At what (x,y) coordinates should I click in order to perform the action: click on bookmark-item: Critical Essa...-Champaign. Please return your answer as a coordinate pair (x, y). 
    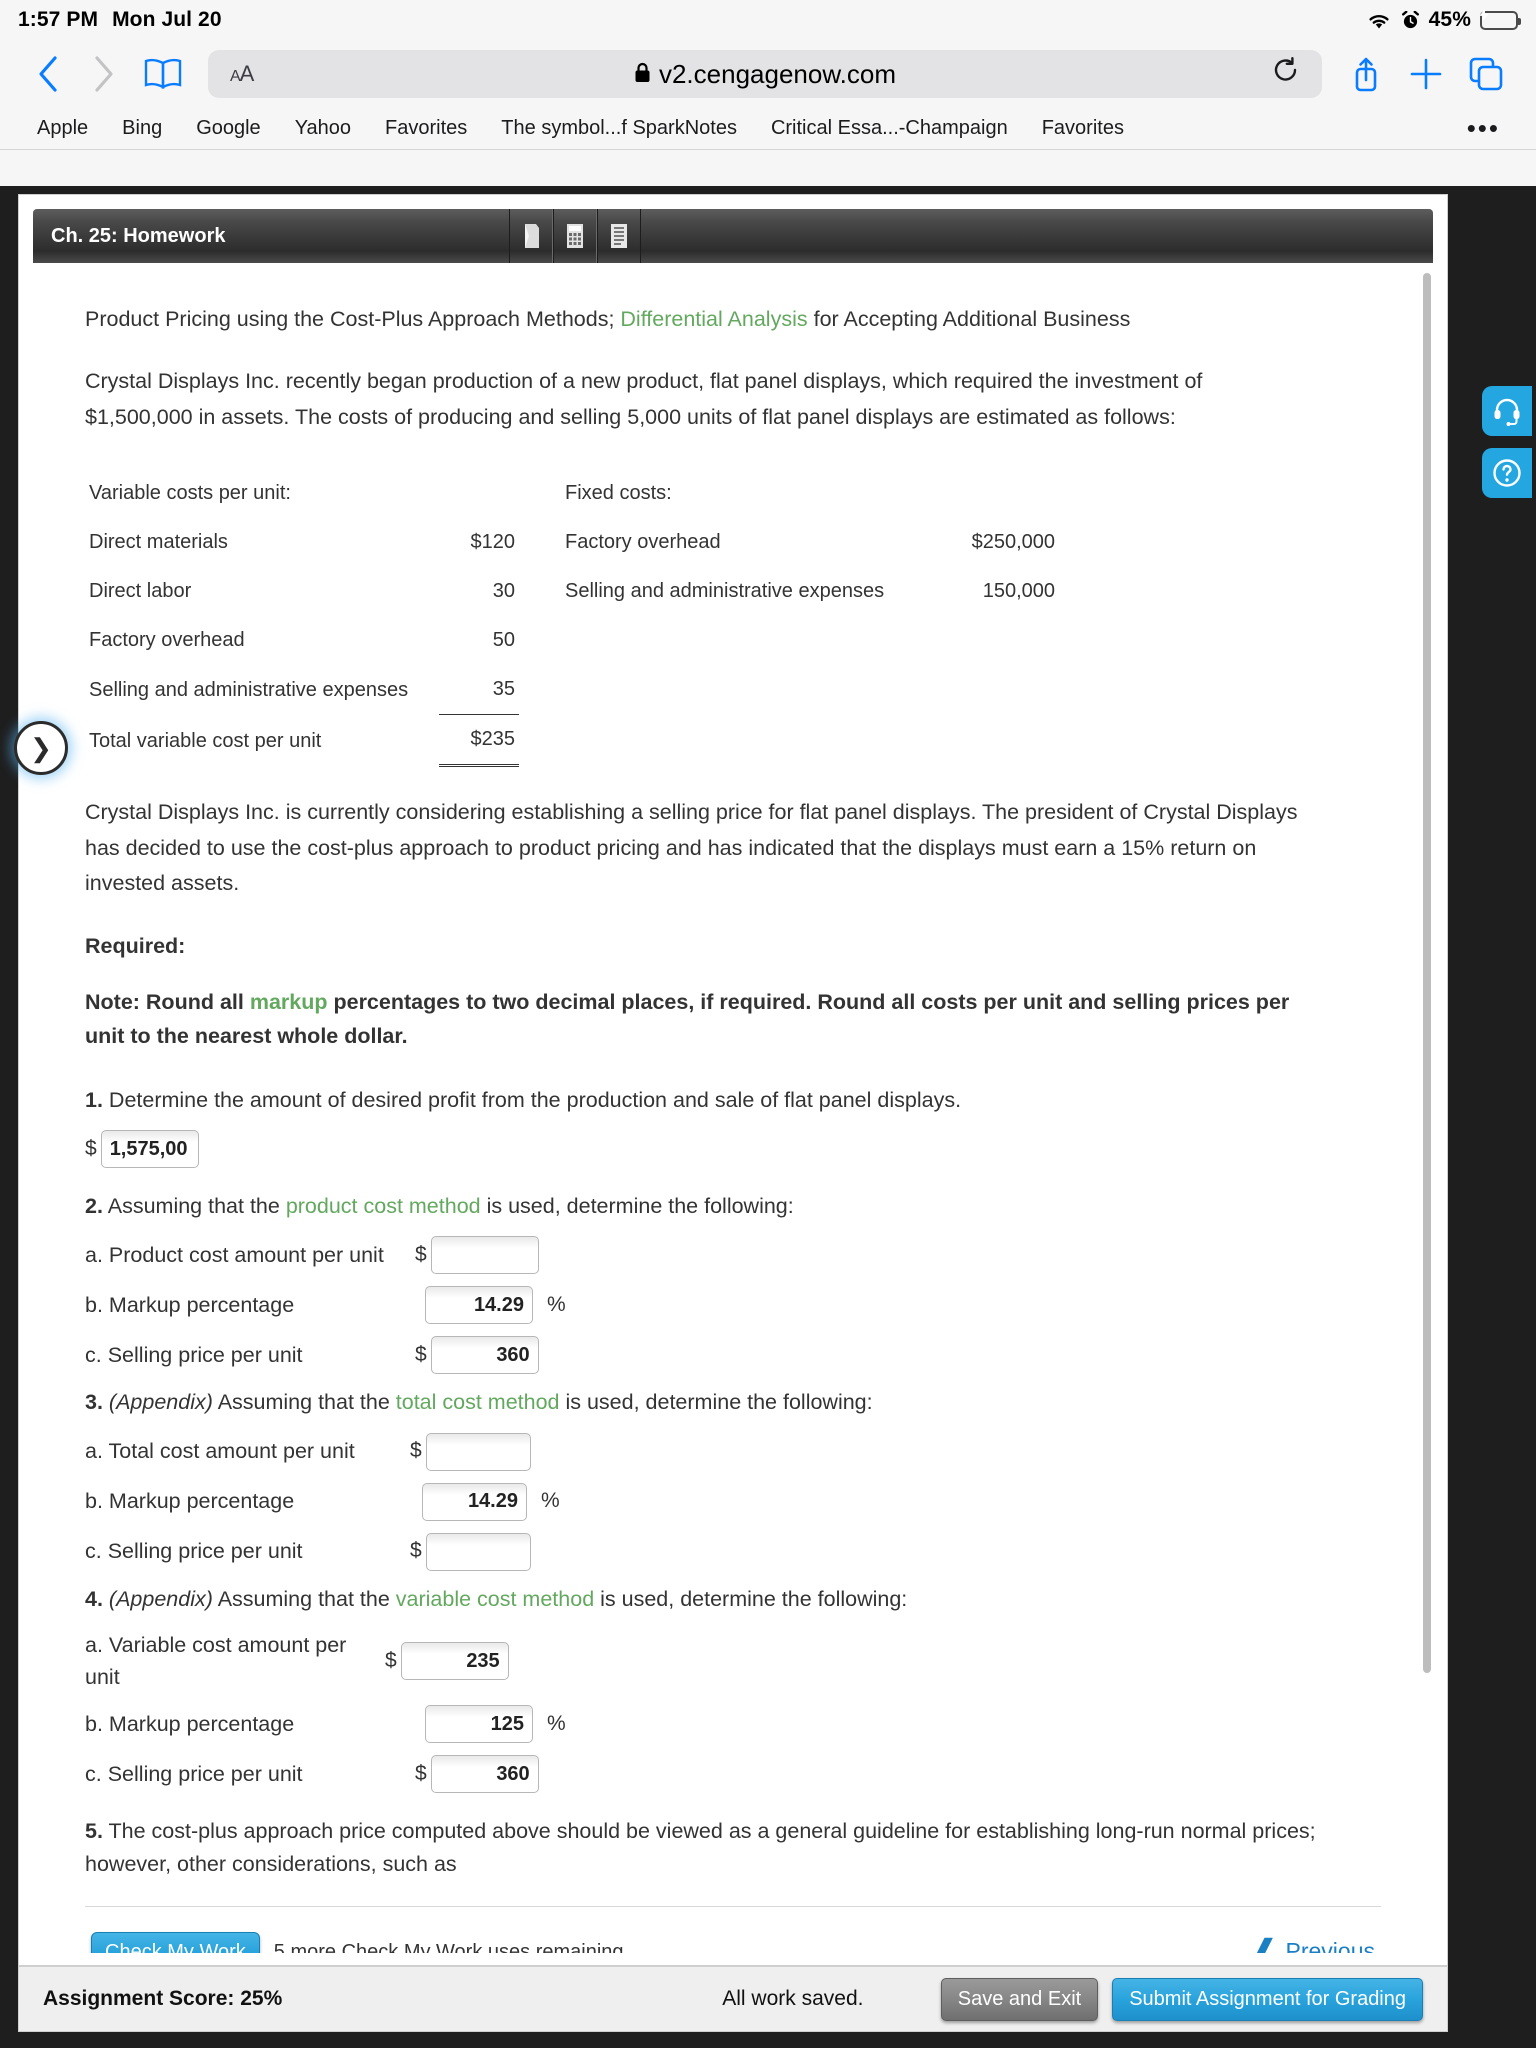
    Looking at the image, I should click on (889, 128).